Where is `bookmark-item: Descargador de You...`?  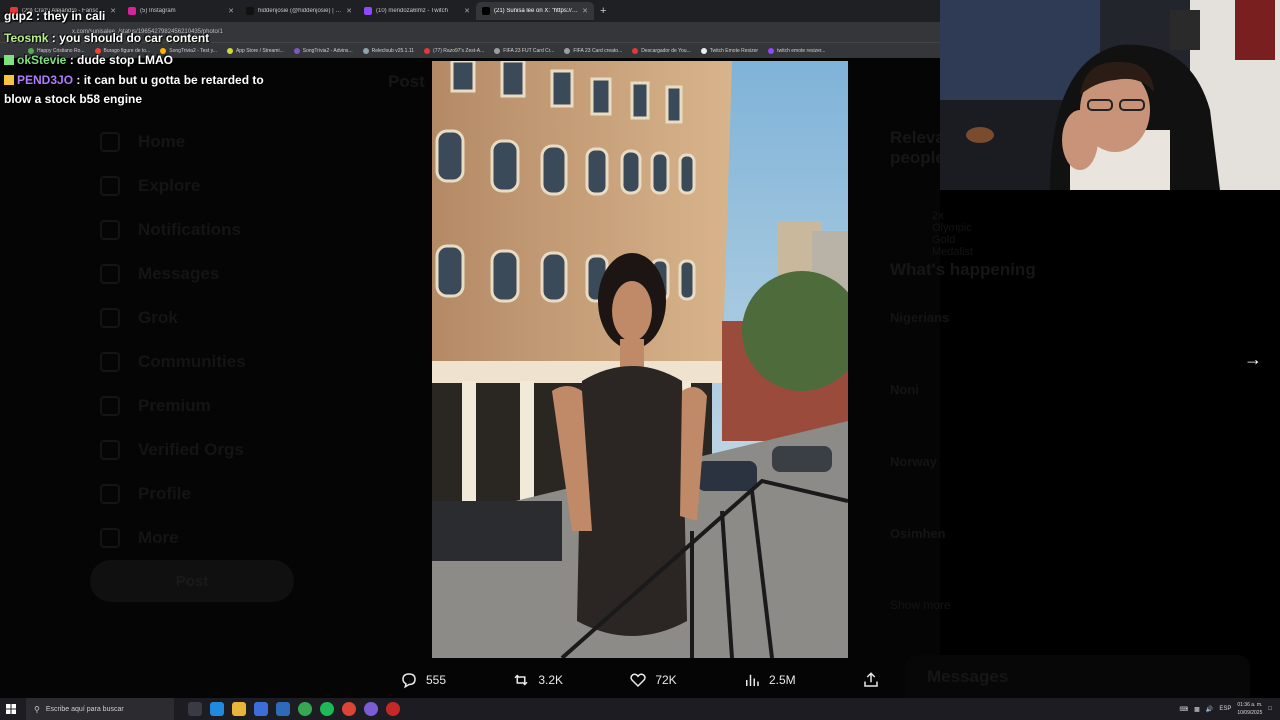 bookmark-item: Descargador de You... is located at coordinates (661, 50).